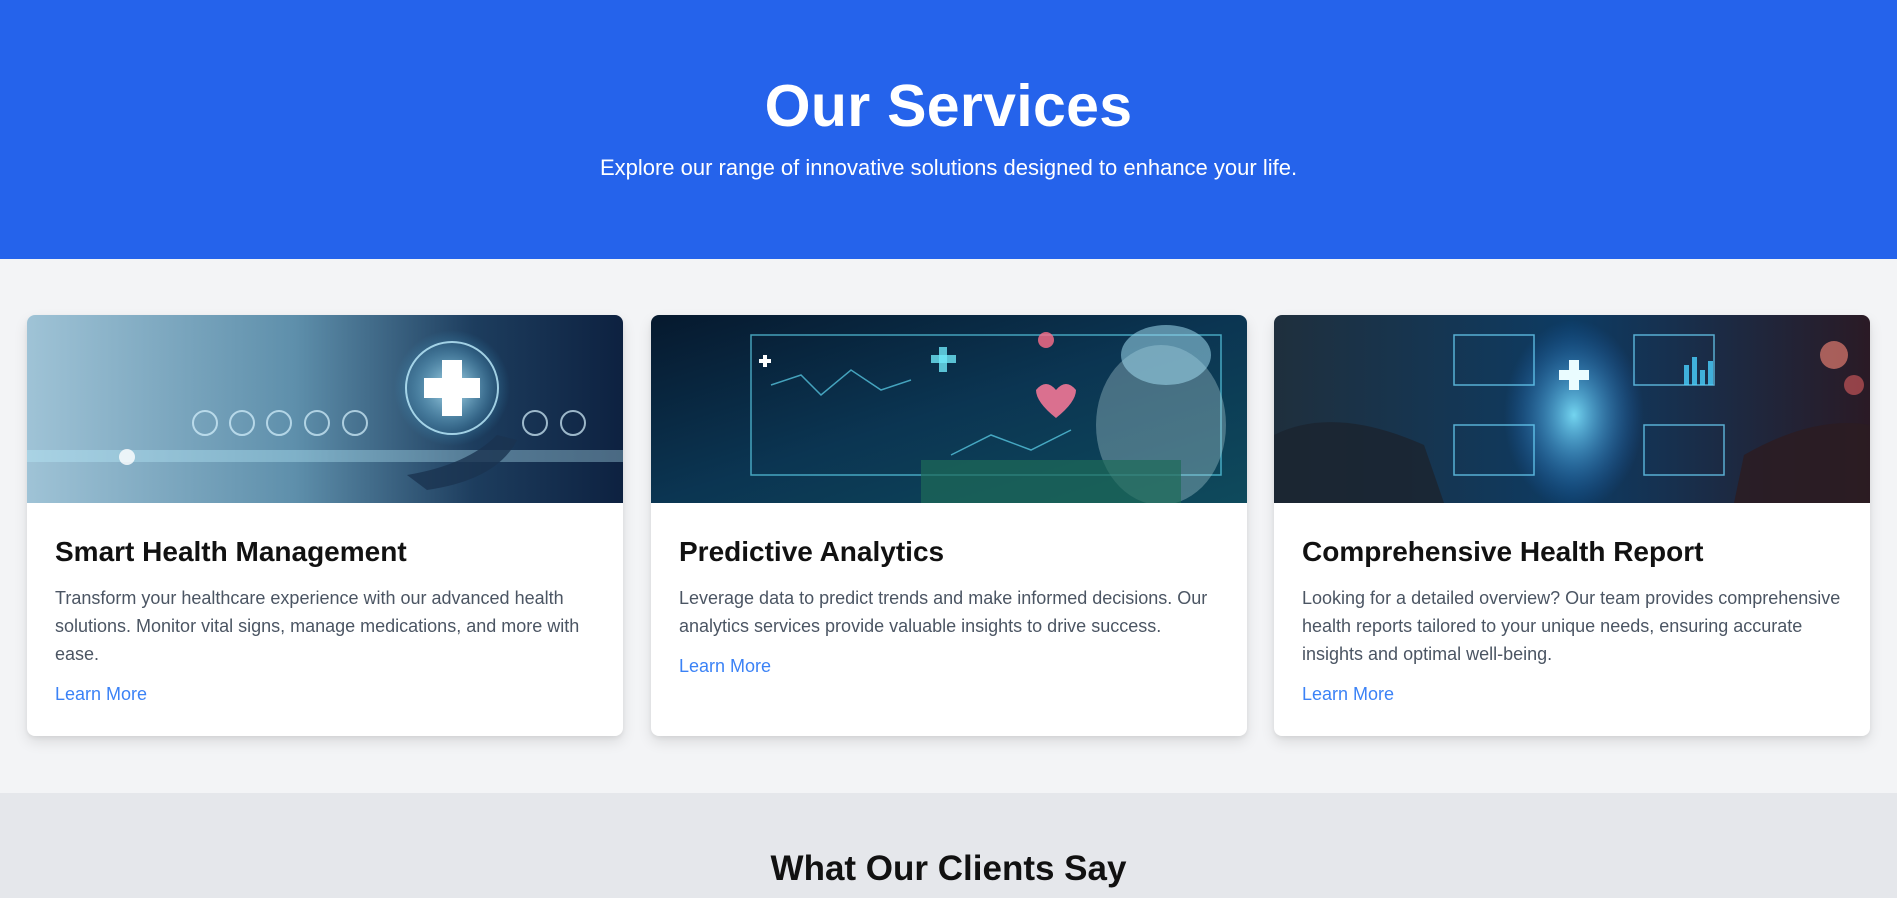  What do you see at coordinates (1572, 409) in the screenshot?
I see `holographic-body-scan-image` at bounding box center [1572, 409].